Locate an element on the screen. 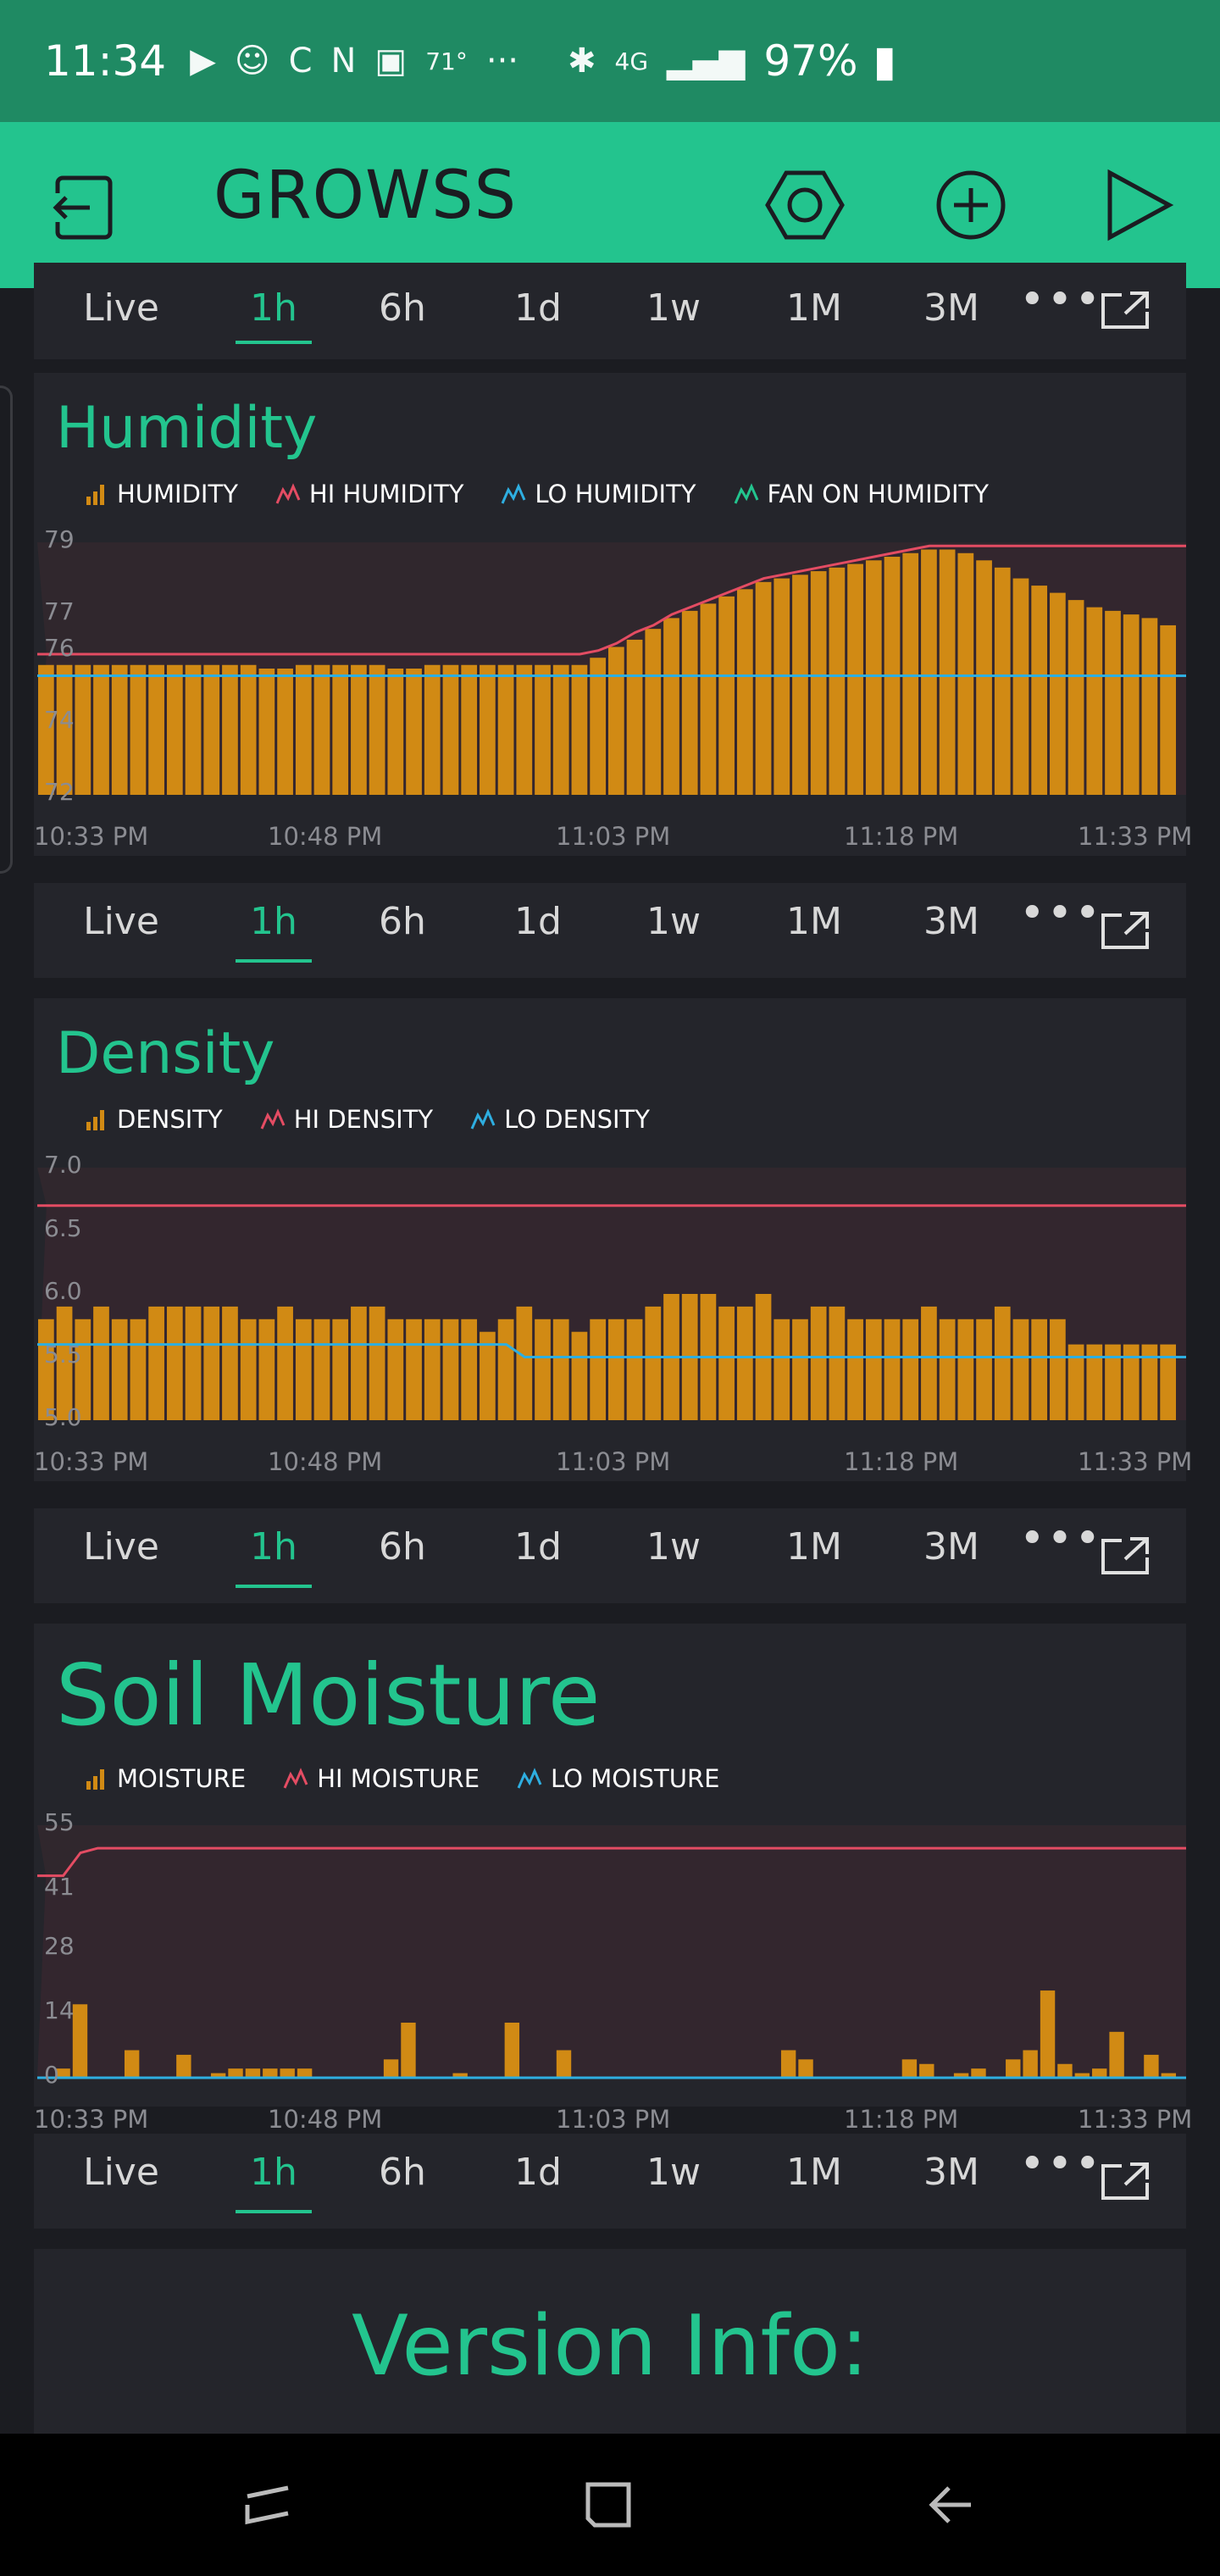  soil-moisture-chart is located at coordinates (610, 1951).